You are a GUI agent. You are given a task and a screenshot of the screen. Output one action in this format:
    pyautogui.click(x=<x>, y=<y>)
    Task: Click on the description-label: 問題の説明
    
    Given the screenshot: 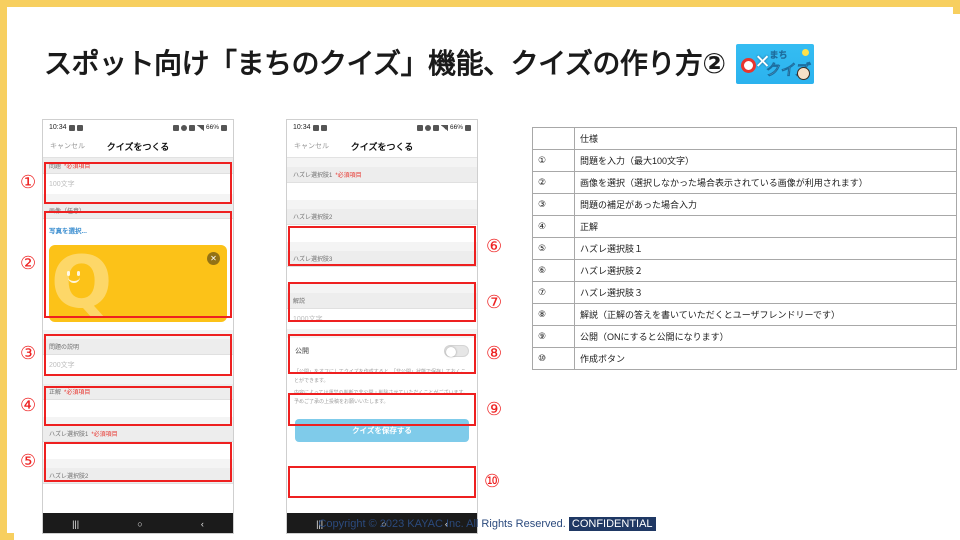 What is the action you would take?
    pyautogui.click(x=138, y=347)
    